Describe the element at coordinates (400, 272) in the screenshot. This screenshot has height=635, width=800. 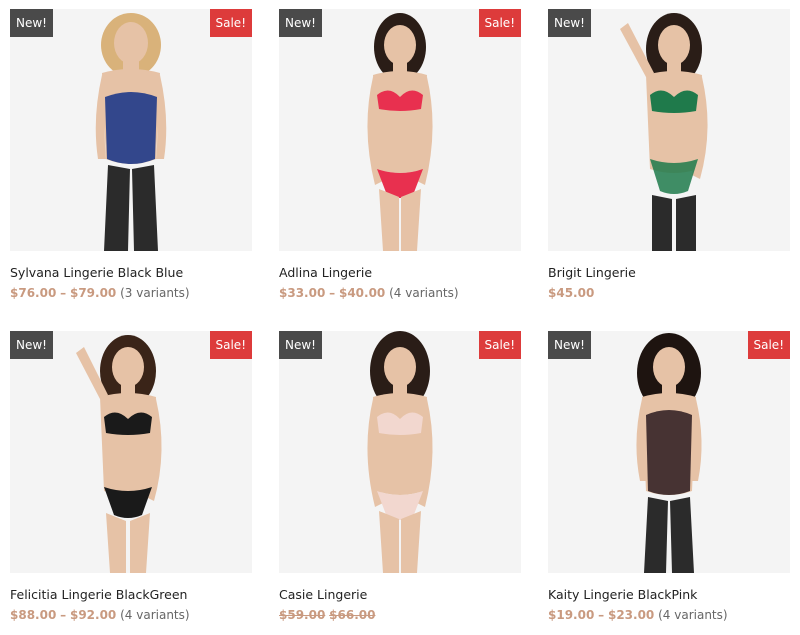
I see `product-title: Adlina Lingerie` at that location.